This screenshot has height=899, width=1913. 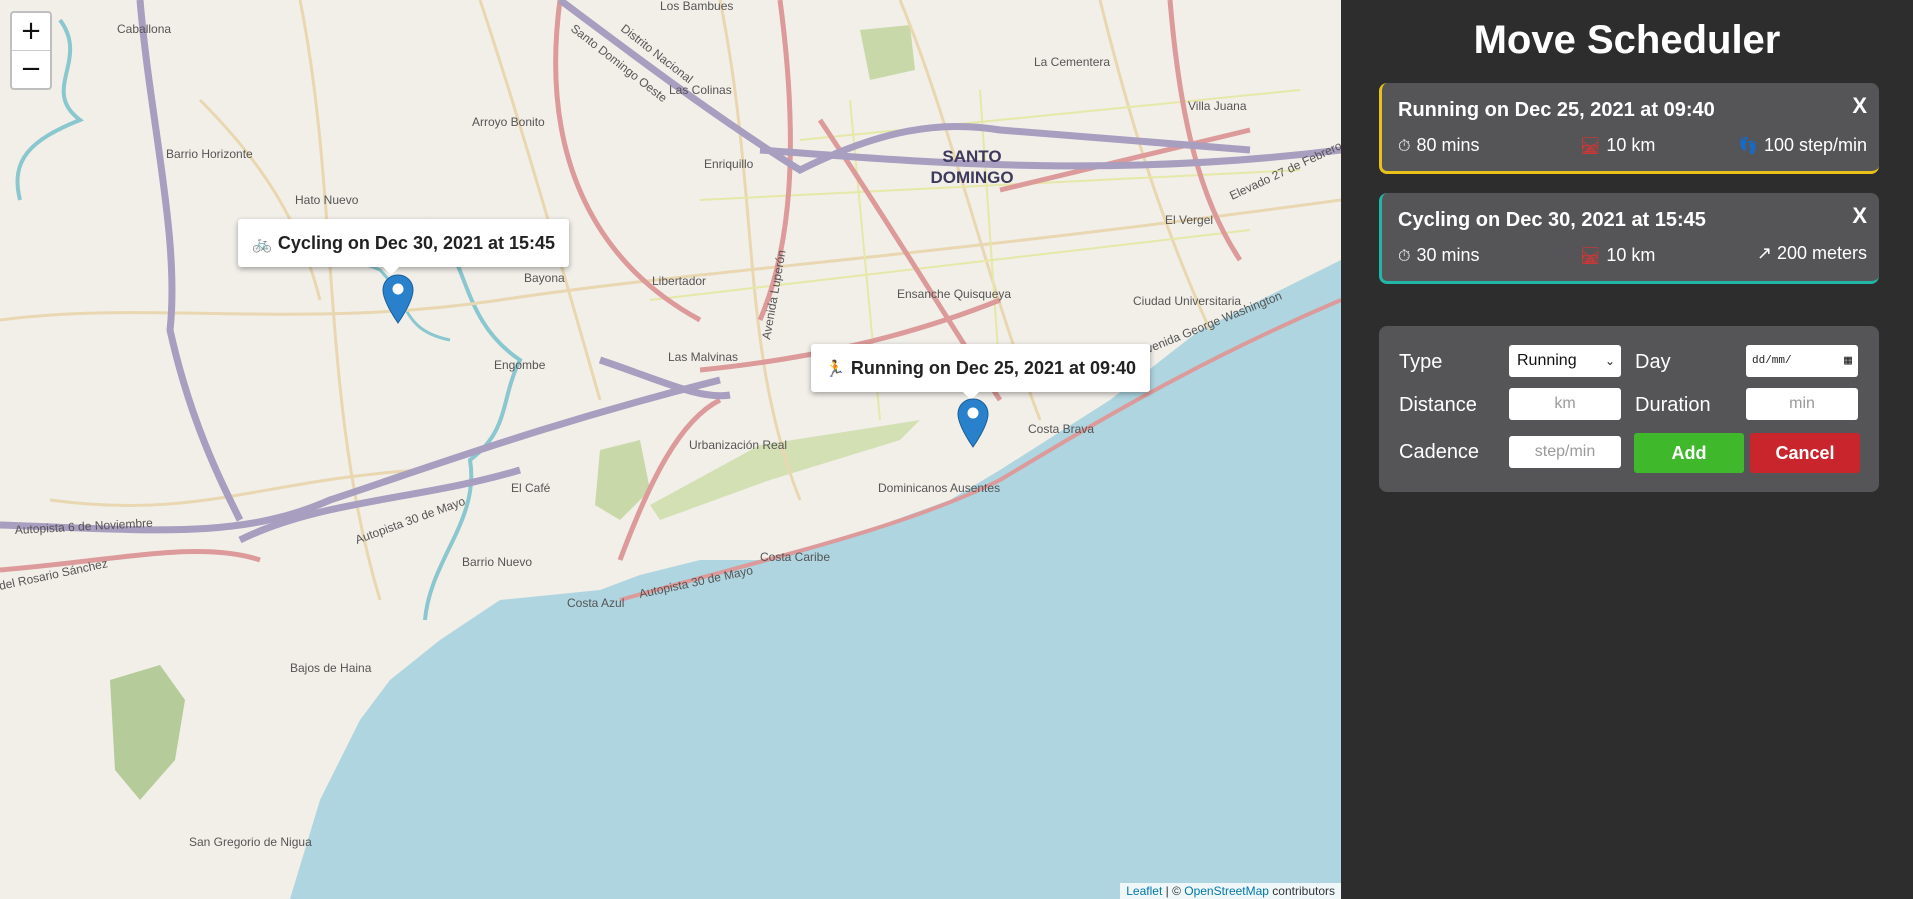 I want to click on add-button: Add, so click(x=1689, y=453).